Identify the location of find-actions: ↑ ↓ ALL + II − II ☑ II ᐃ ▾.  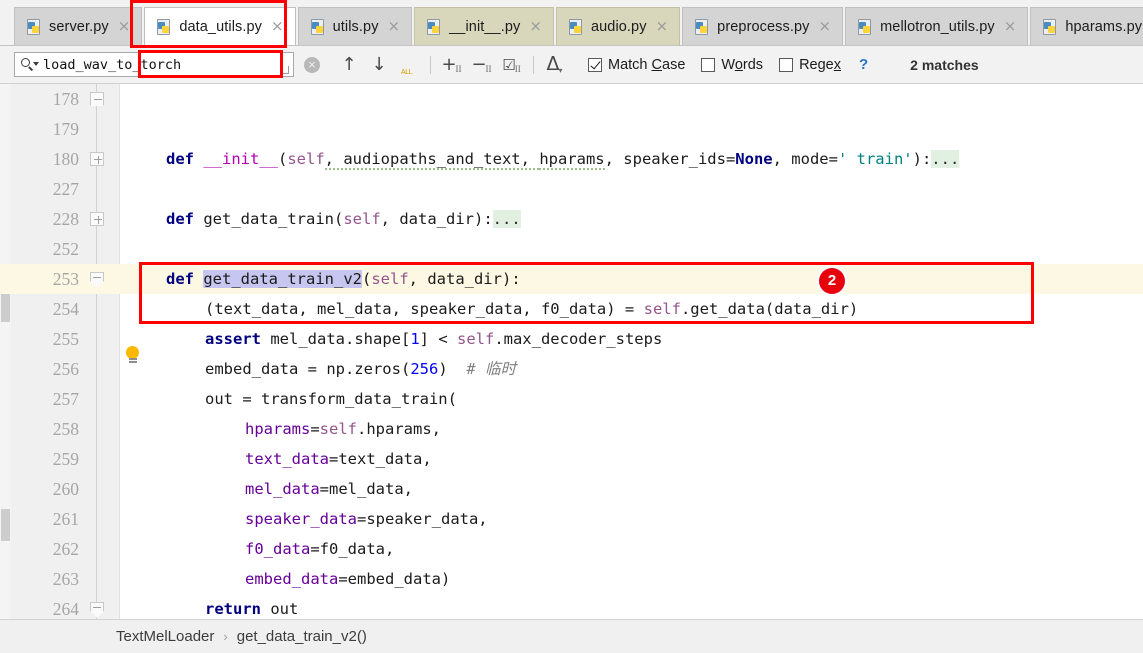
(452, 65).